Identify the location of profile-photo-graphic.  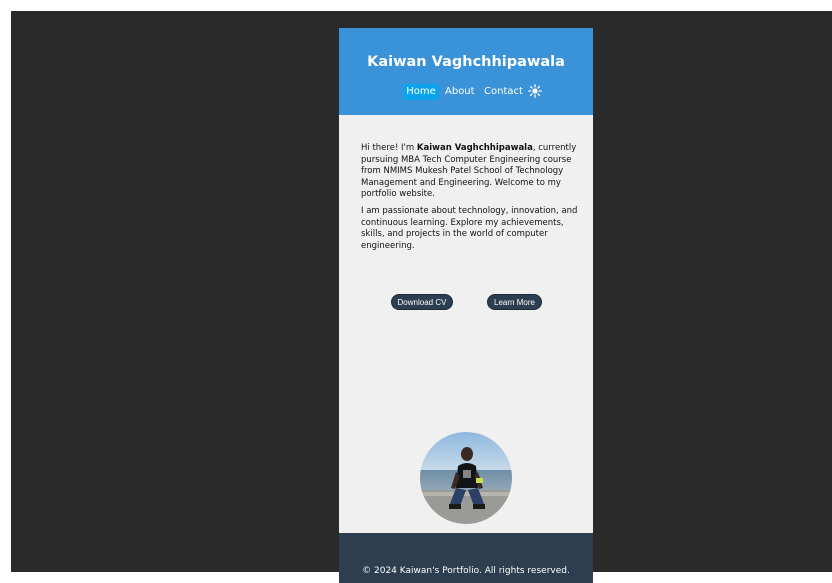
(466, 478).